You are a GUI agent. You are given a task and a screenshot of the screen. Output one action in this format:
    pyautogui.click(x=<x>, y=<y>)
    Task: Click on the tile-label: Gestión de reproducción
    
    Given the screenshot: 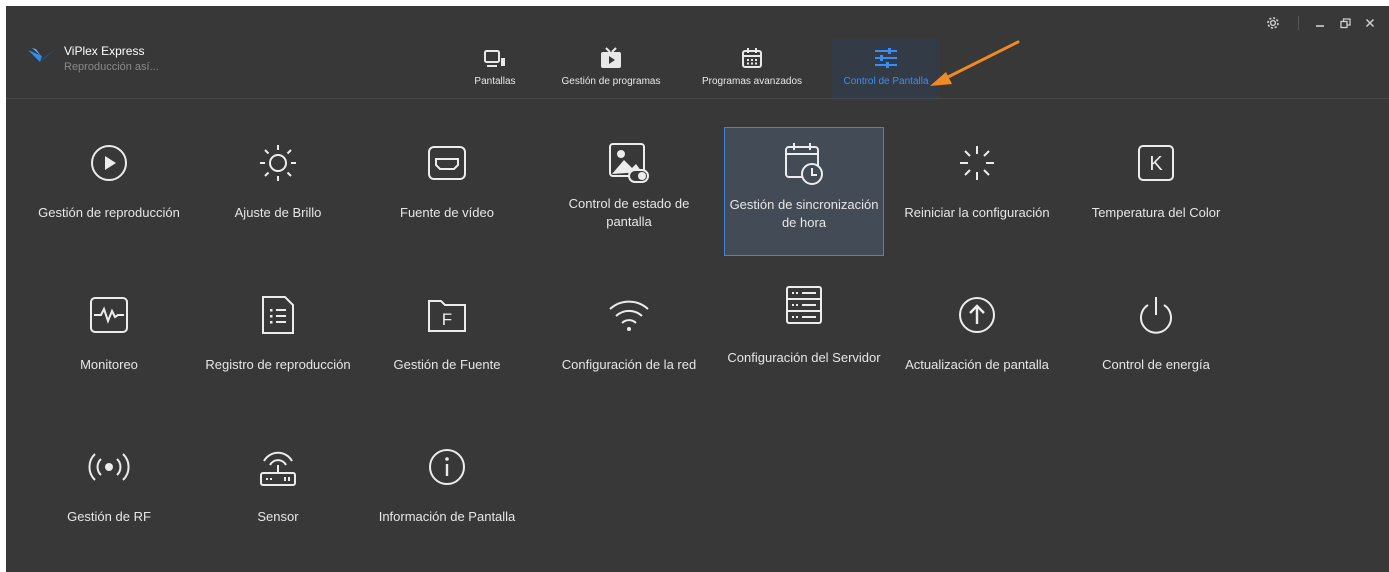 What is the action you would take?
    pyautogui.click(x=109, y=212)
    